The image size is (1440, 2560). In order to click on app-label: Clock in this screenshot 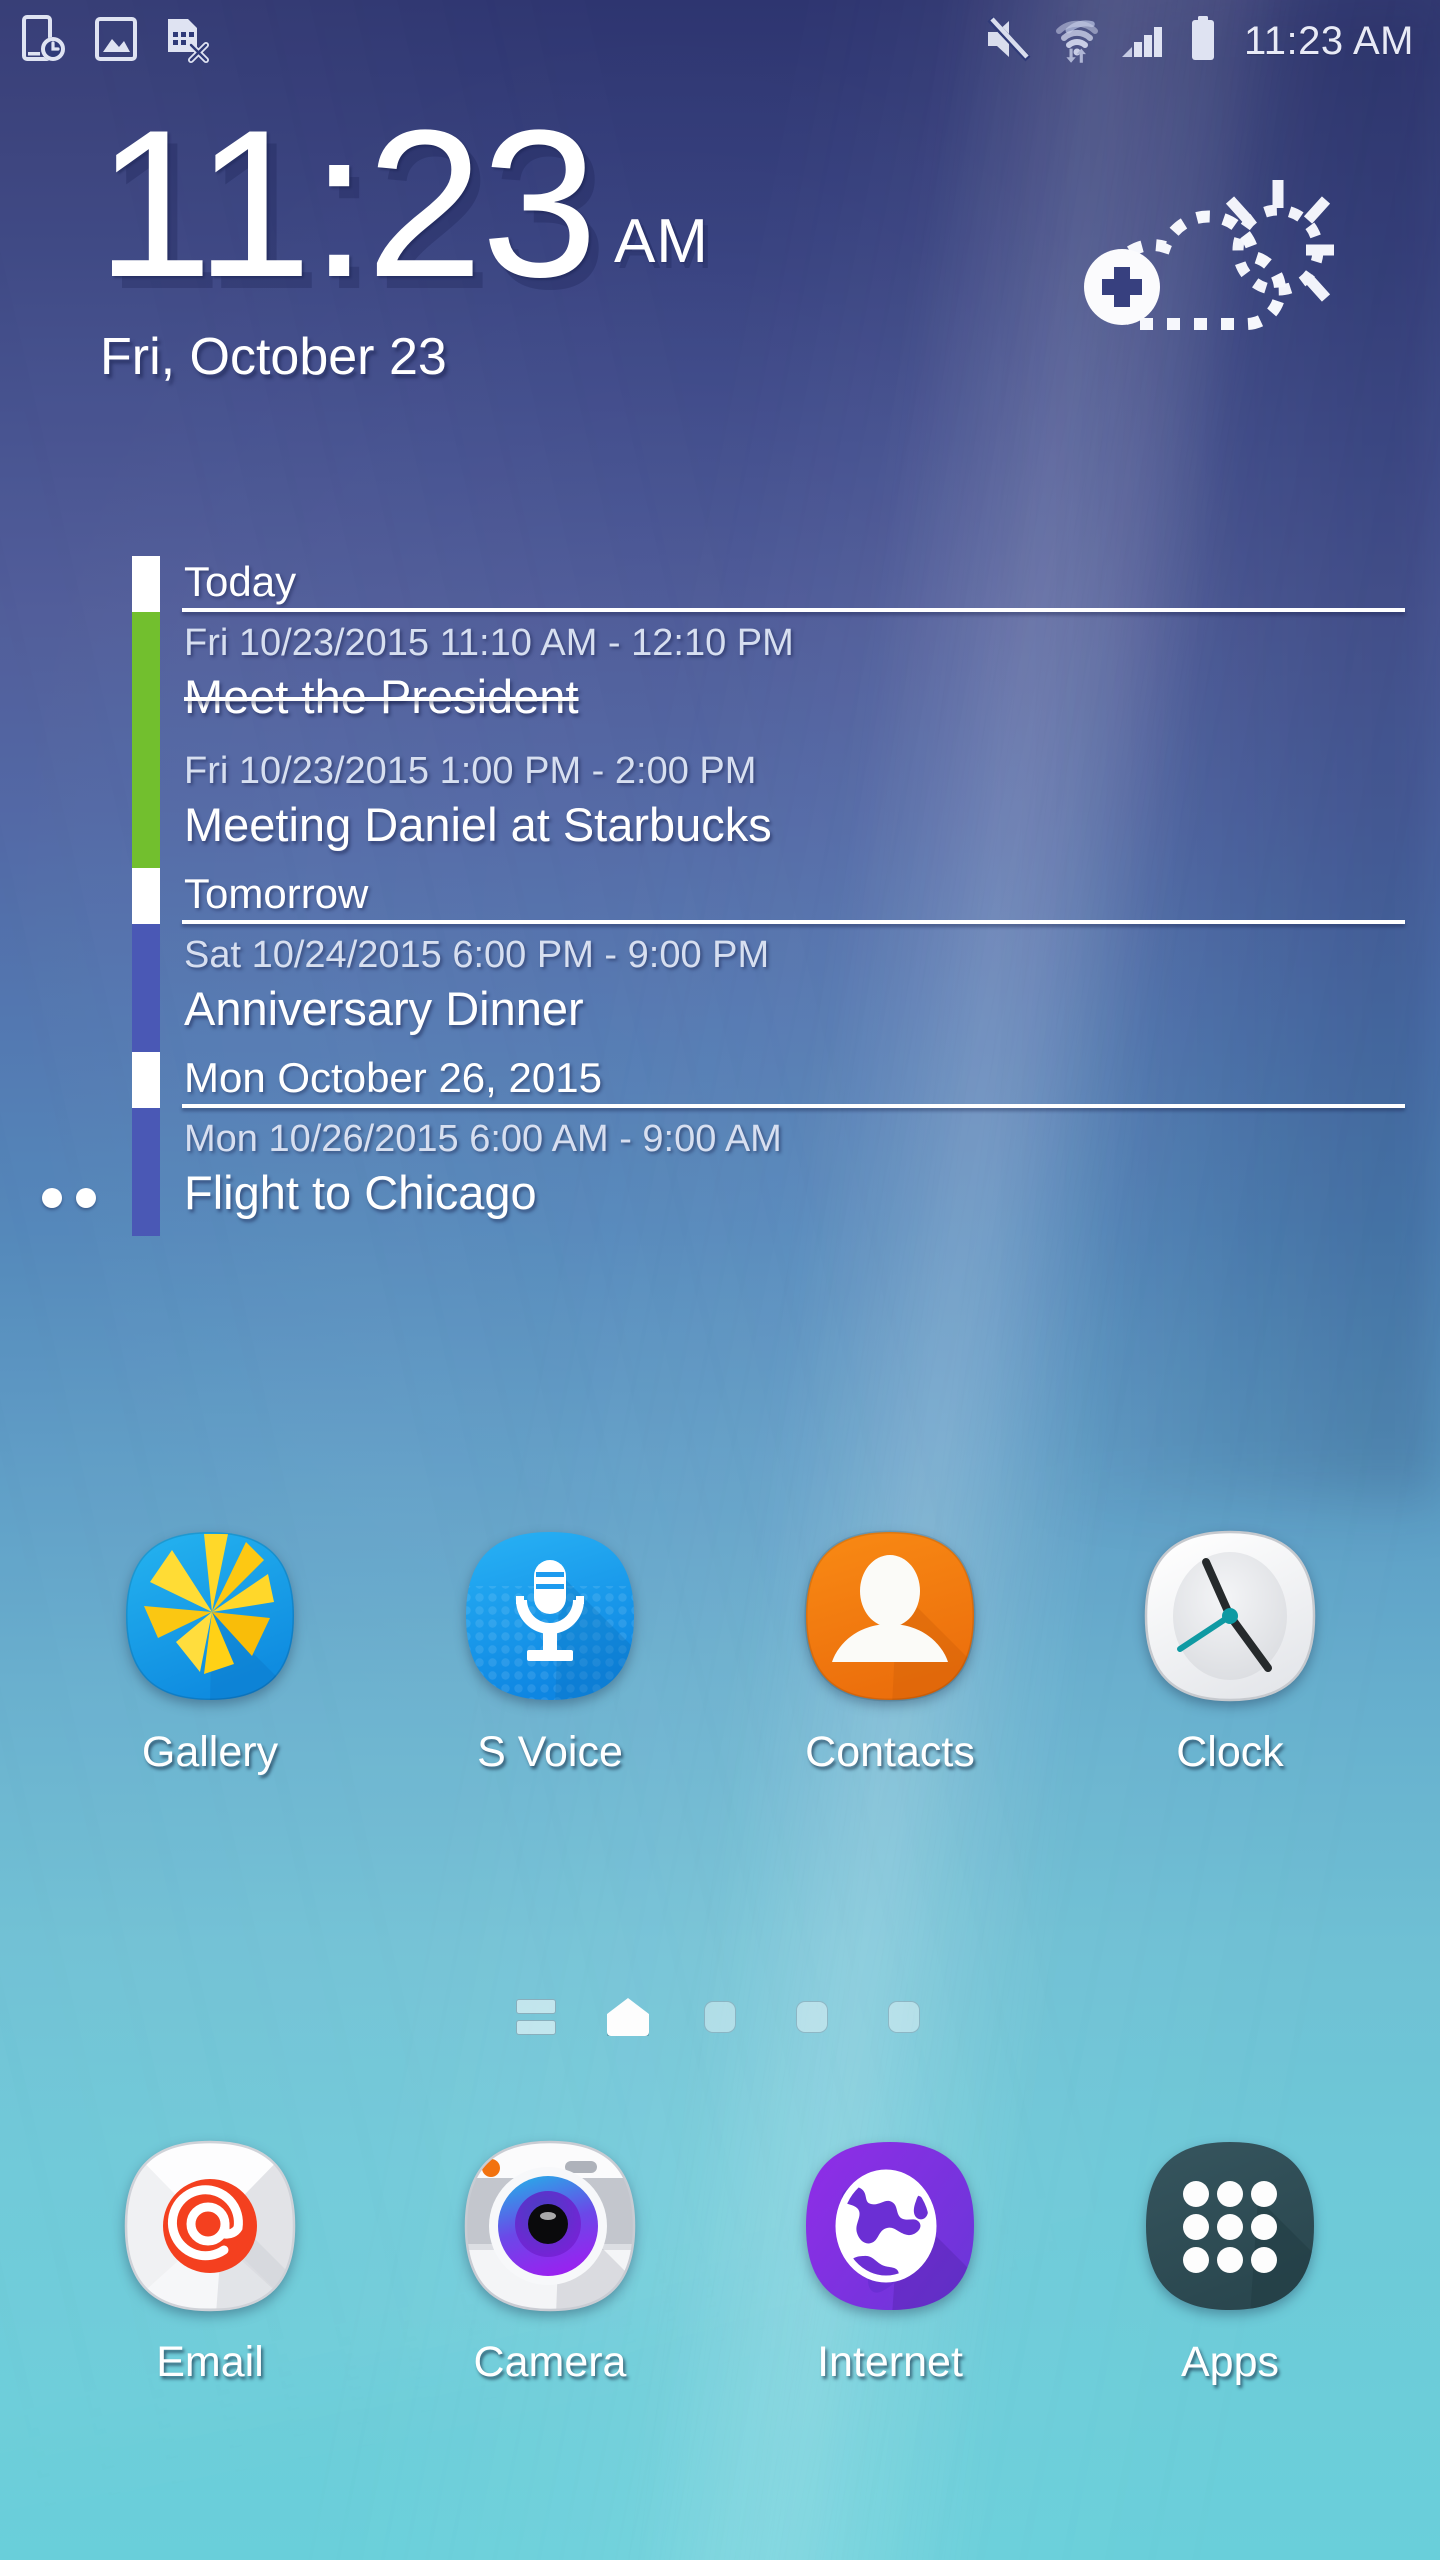, I will do `click(1230, 1752)`.